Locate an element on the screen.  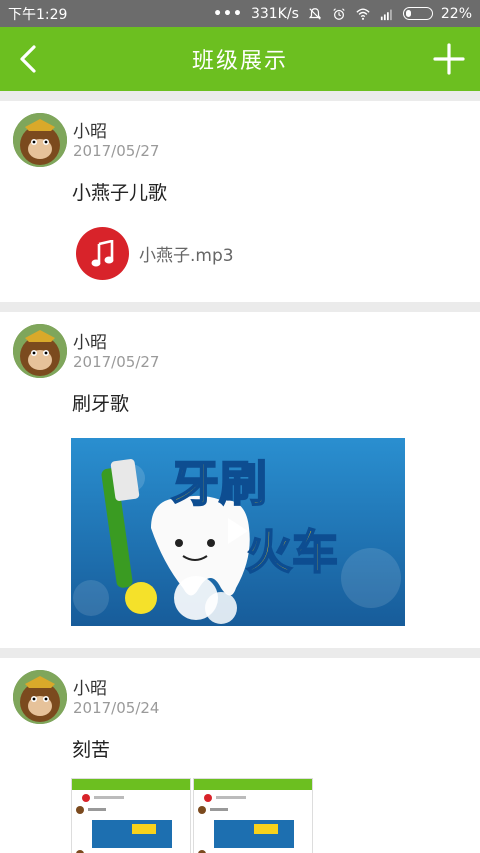
audio-attachment: 小燕子.mp3 is located at coordinates (155, 253).